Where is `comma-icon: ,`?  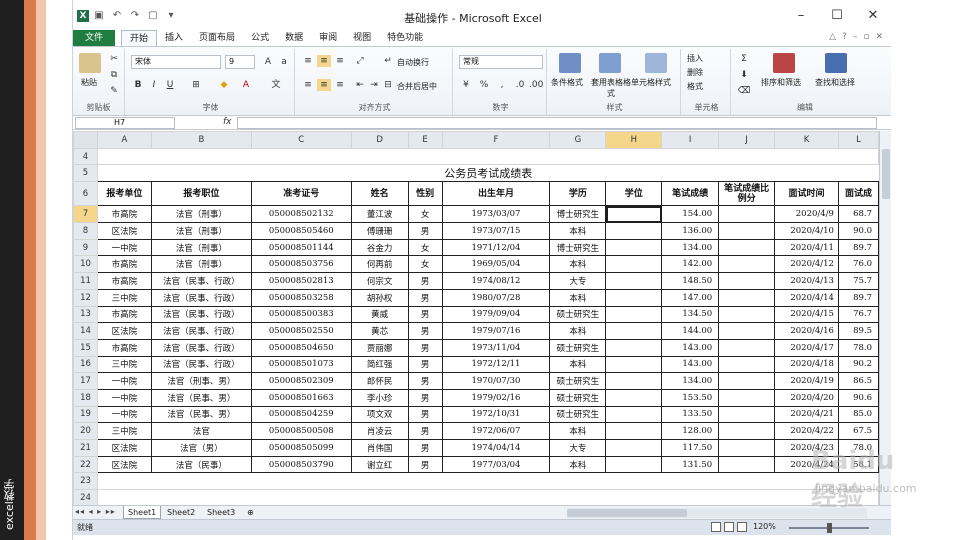
comma-icon: , is located at coordinates (502, 85).